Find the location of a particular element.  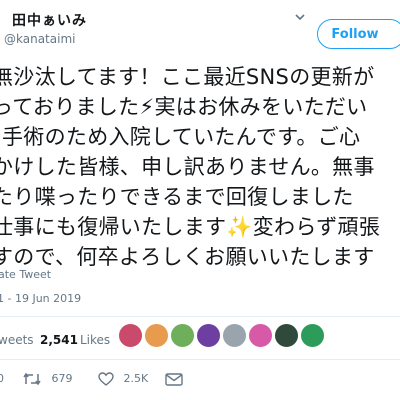

chevron-down-icon is located at coordinates (300, 17).